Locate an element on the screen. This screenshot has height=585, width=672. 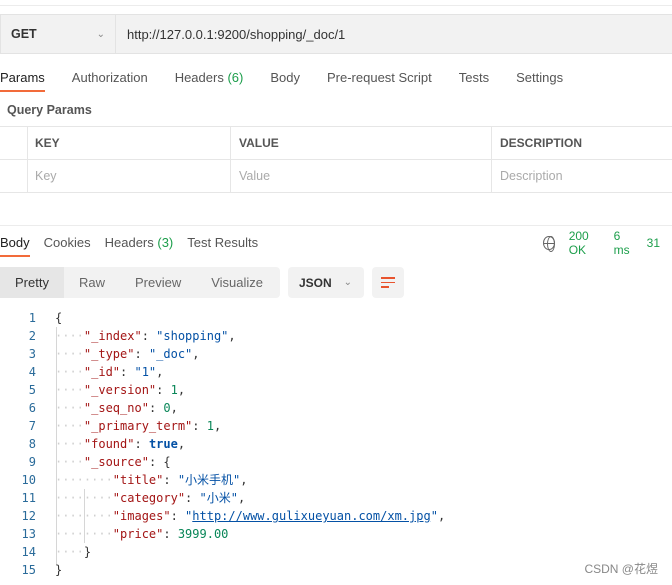
status-code: 200 OK is located at coordinates (585, 243).